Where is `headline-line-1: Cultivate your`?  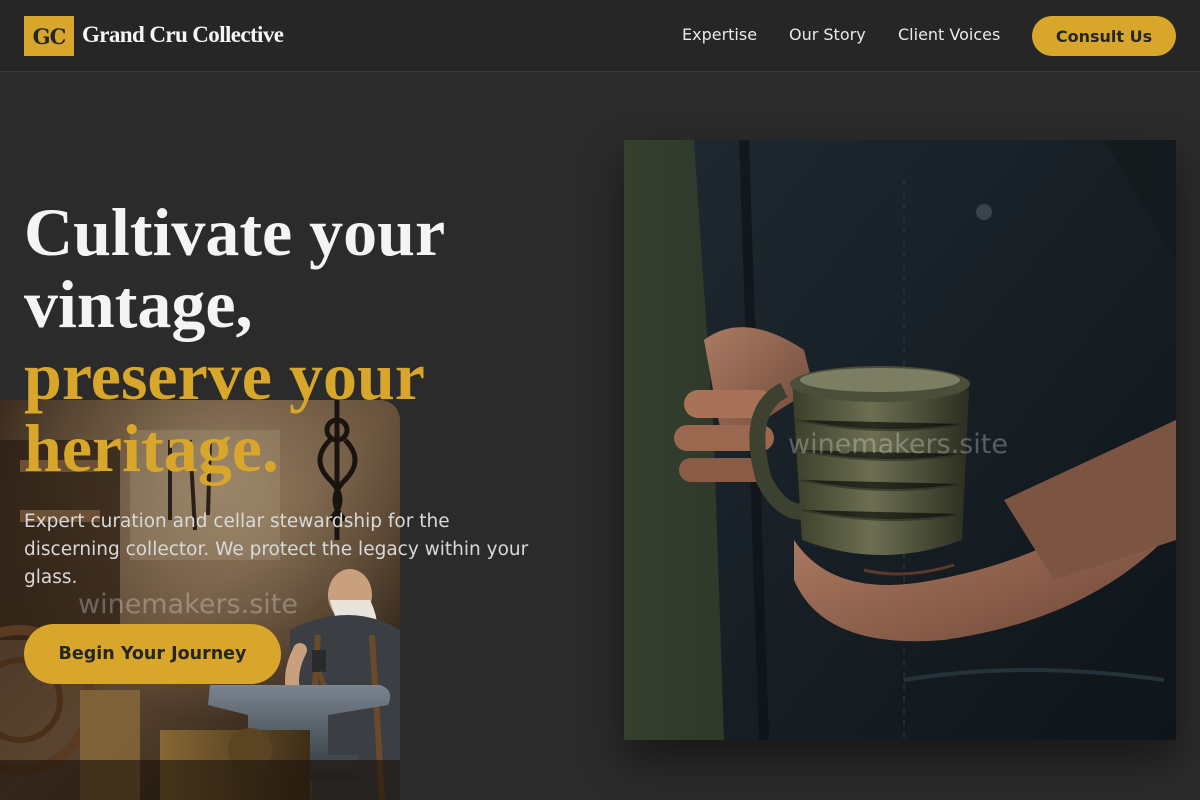 headline-line-1: Cultivate your is located at coordinates (235, 232).